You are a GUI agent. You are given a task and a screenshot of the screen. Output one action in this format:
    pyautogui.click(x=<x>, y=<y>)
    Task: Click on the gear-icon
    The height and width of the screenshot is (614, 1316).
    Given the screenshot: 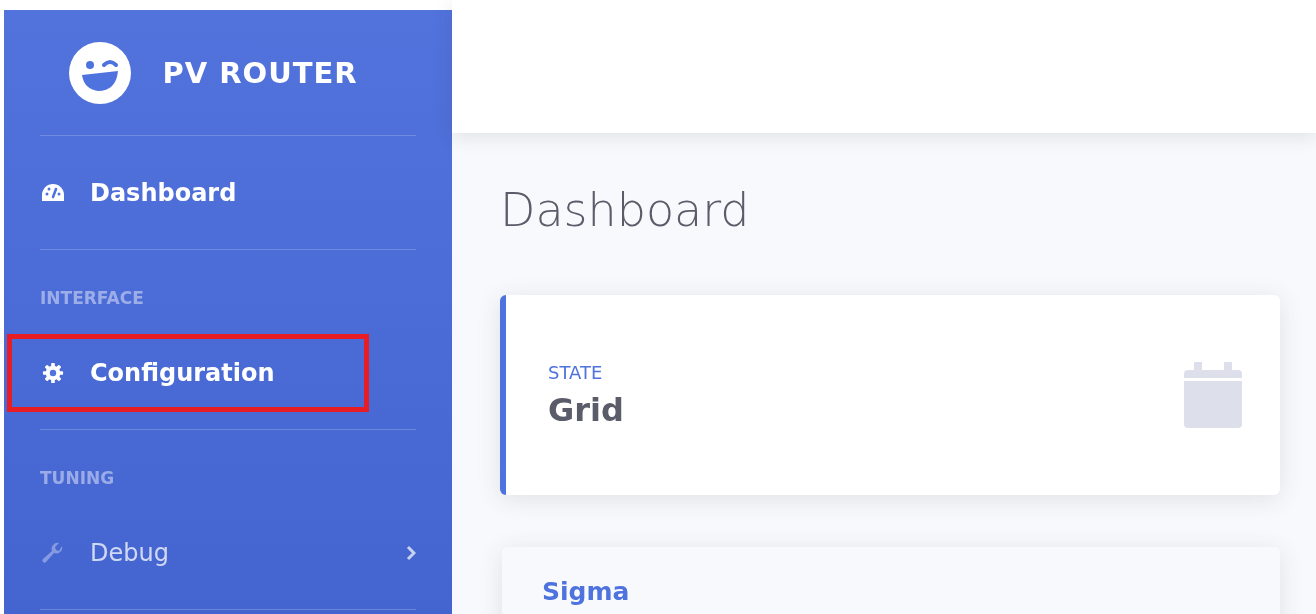 What is the action you would take?
    pyautogui.click(x=53, y=373)
    